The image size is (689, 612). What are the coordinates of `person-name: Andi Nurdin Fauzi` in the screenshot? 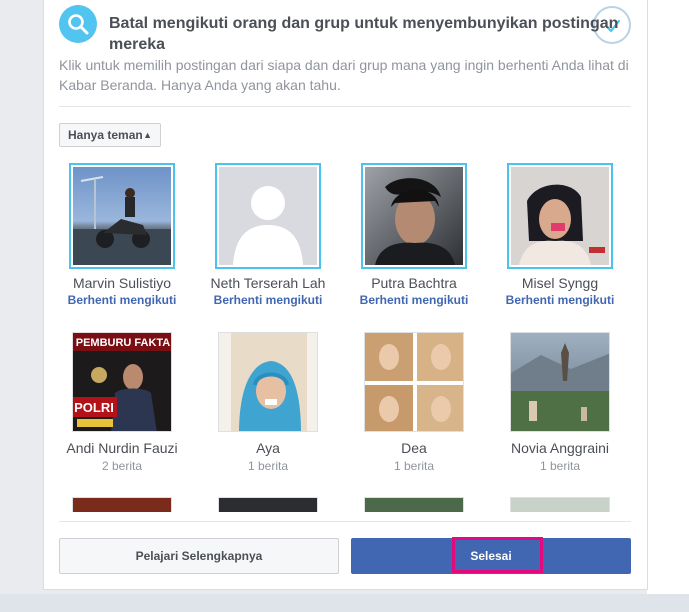 It's located at (122, 448).